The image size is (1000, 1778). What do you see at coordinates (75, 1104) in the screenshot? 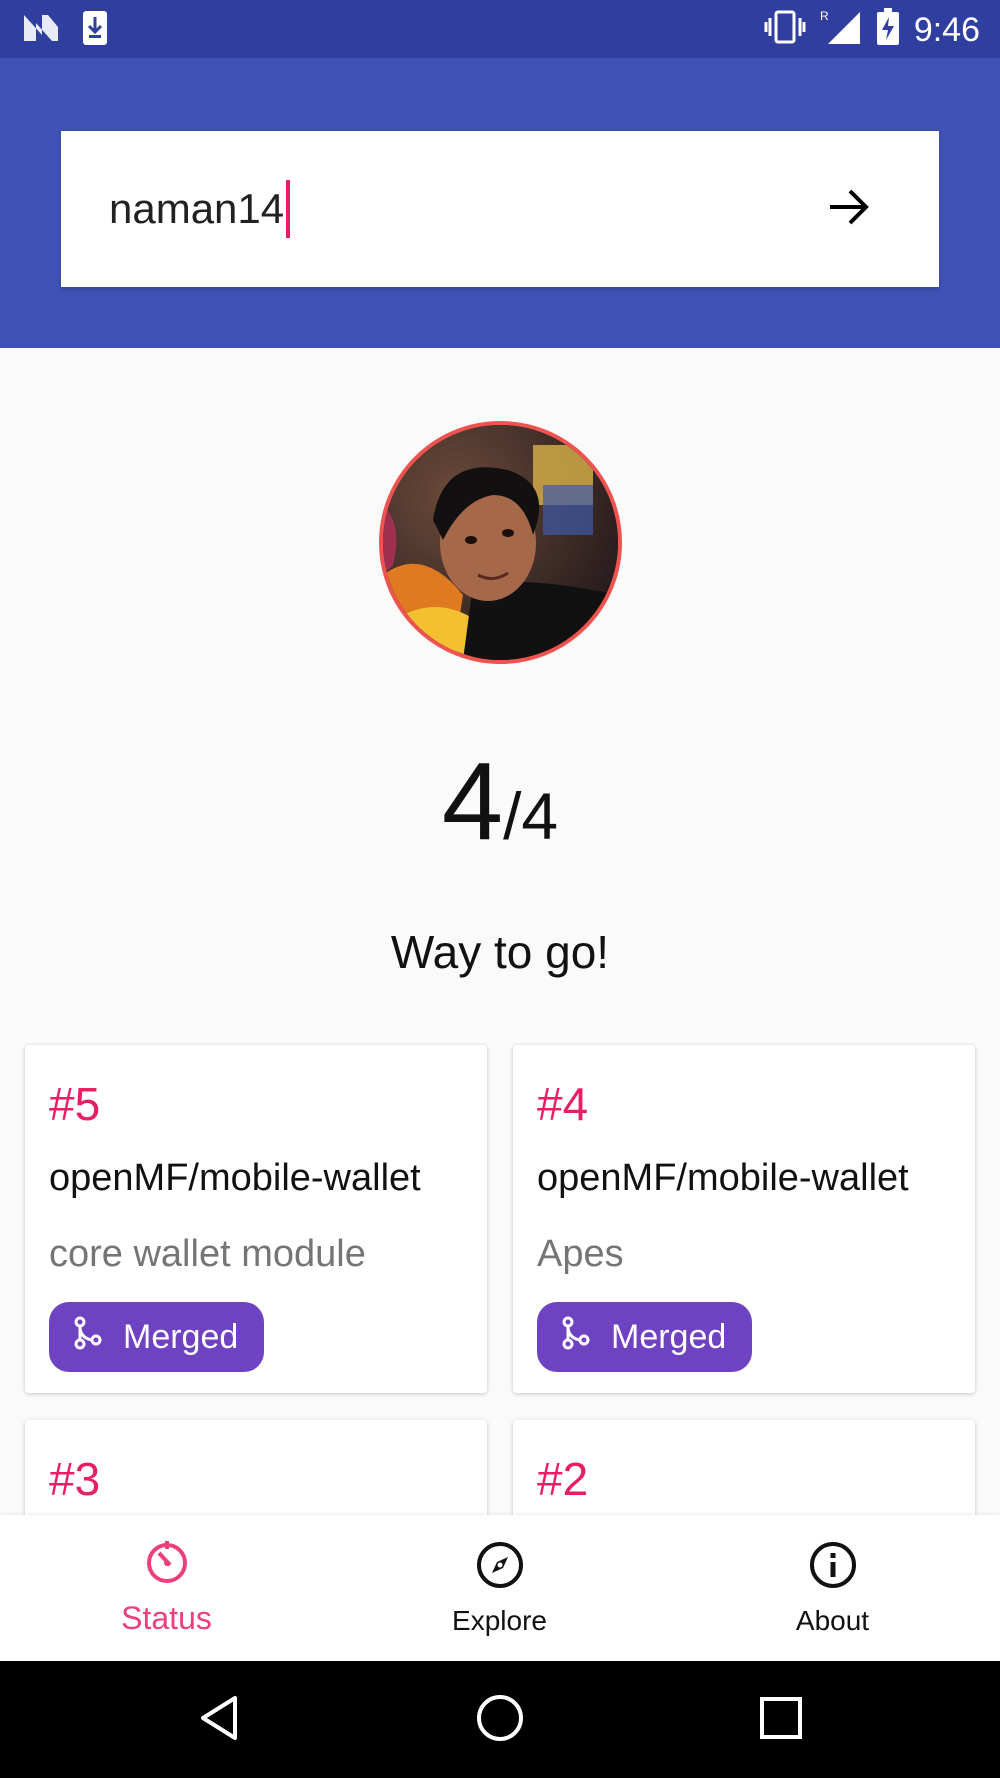
I see `pr-number: #5` at bounding box center [75, 1104].